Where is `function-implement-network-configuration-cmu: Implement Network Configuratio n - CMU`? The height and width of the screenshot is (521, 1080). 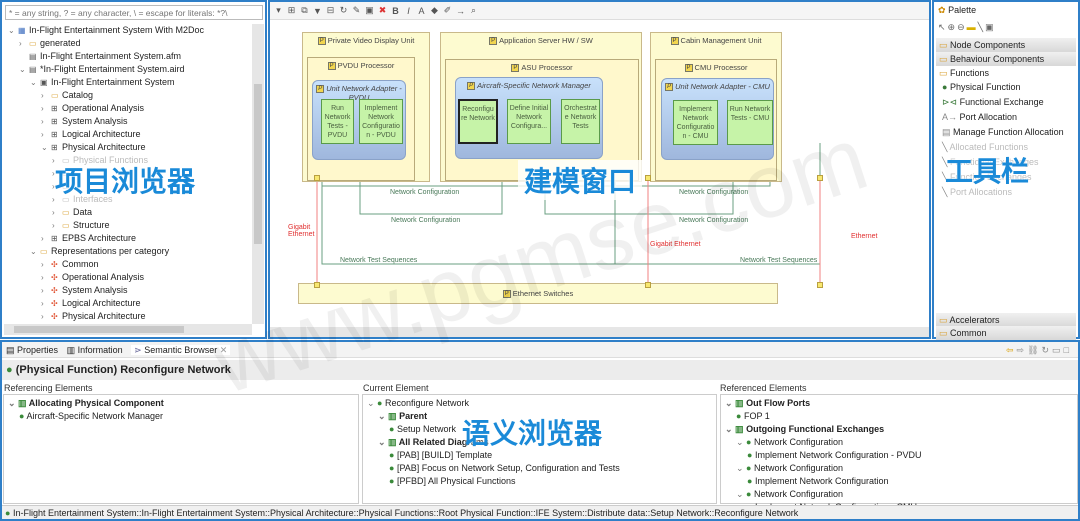
function-implement-network-configuration-cmu: Implement Network Configuratio n - CMU is located at coordinates (695, 122).